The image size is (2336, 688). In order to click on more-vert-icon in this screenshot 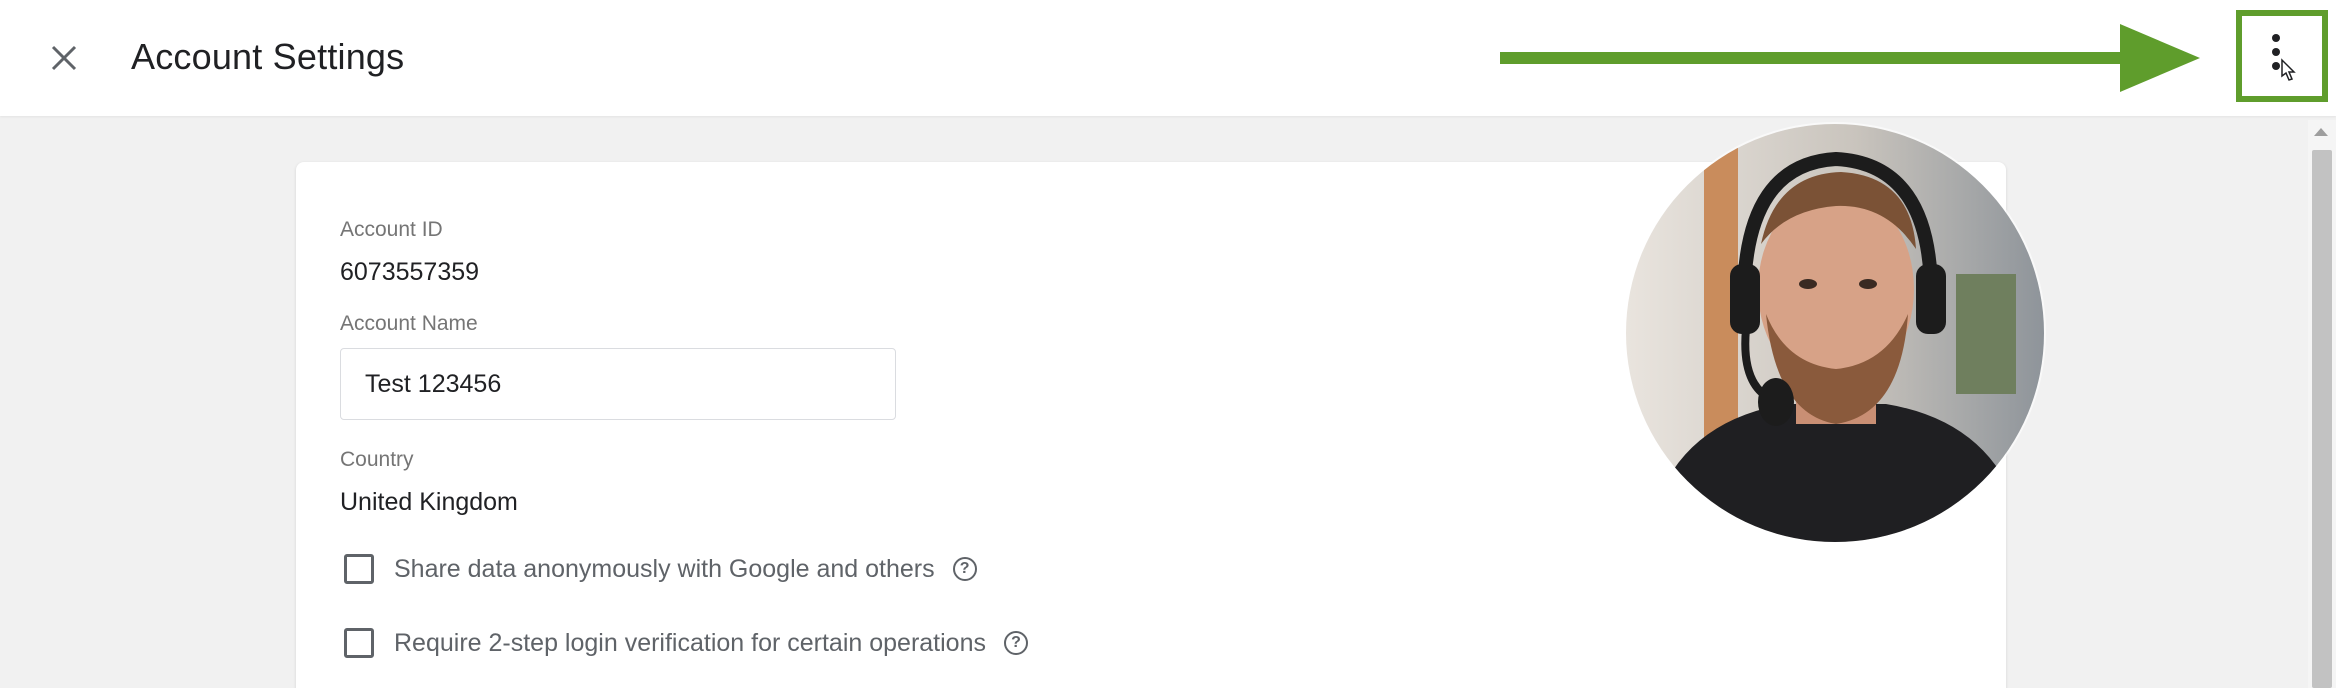, I will do `click(2284, 57)`.